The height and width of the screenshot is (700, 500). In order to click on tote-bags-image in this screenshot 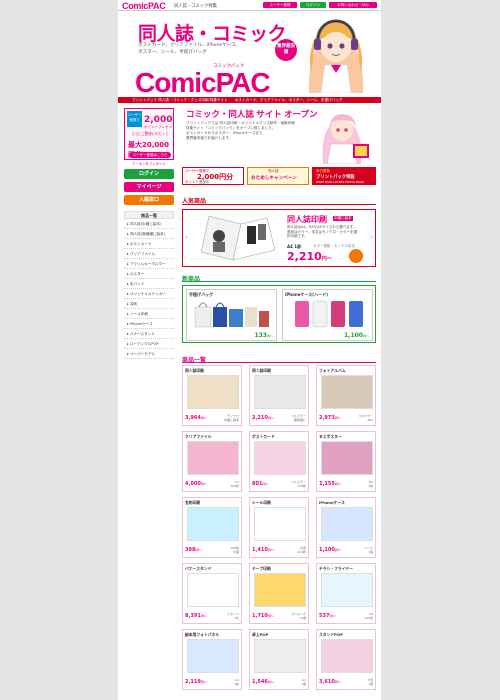, I will do `click(231, 315)`.